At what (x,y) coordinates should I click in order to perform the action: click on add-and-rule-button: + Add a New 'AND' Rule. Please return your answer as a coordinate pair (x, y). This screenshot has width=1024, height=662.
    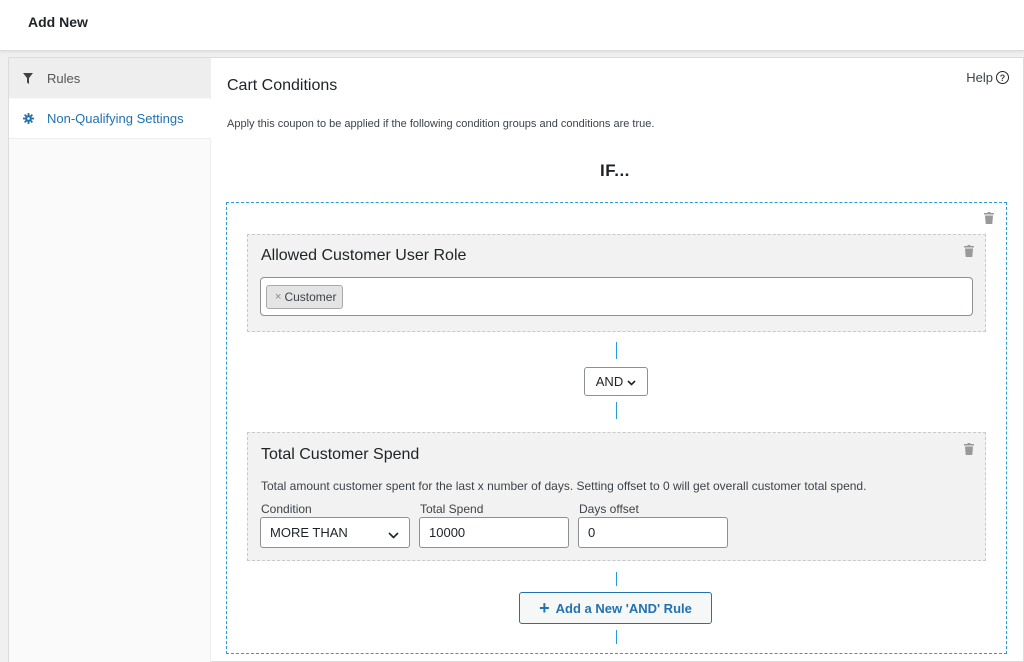
    Looking at the image, I should click on (615, 608).